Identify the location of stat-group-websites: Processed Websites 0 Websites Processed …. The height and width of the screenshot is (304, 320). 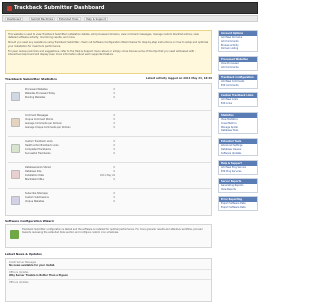
(64, 99).